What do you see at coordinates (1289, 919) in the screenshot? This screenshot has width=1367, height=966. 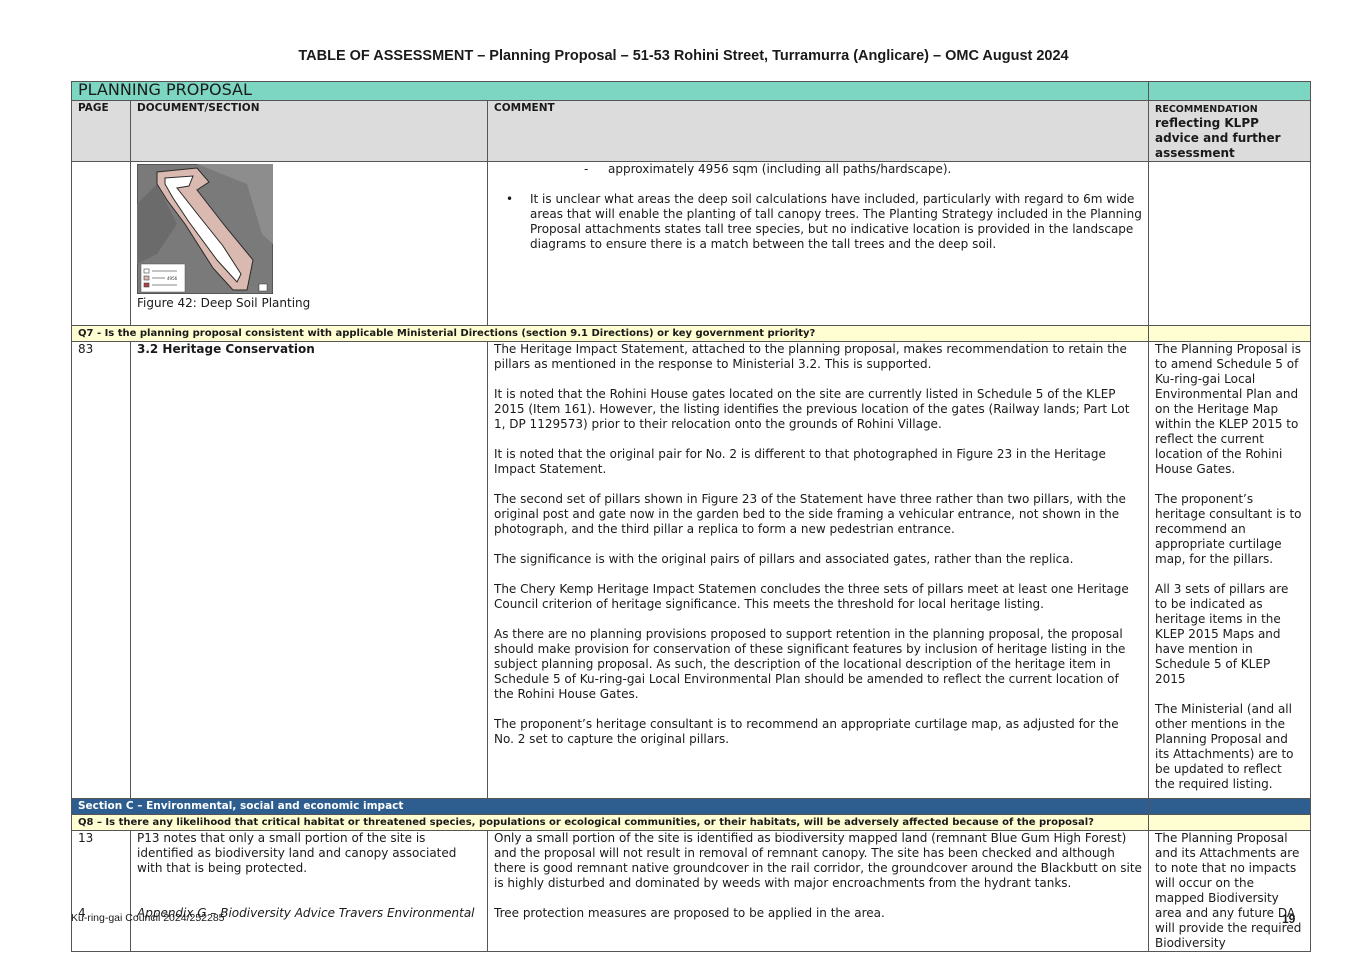 I see `page-number: 19` at bounding box center [1289, 919].